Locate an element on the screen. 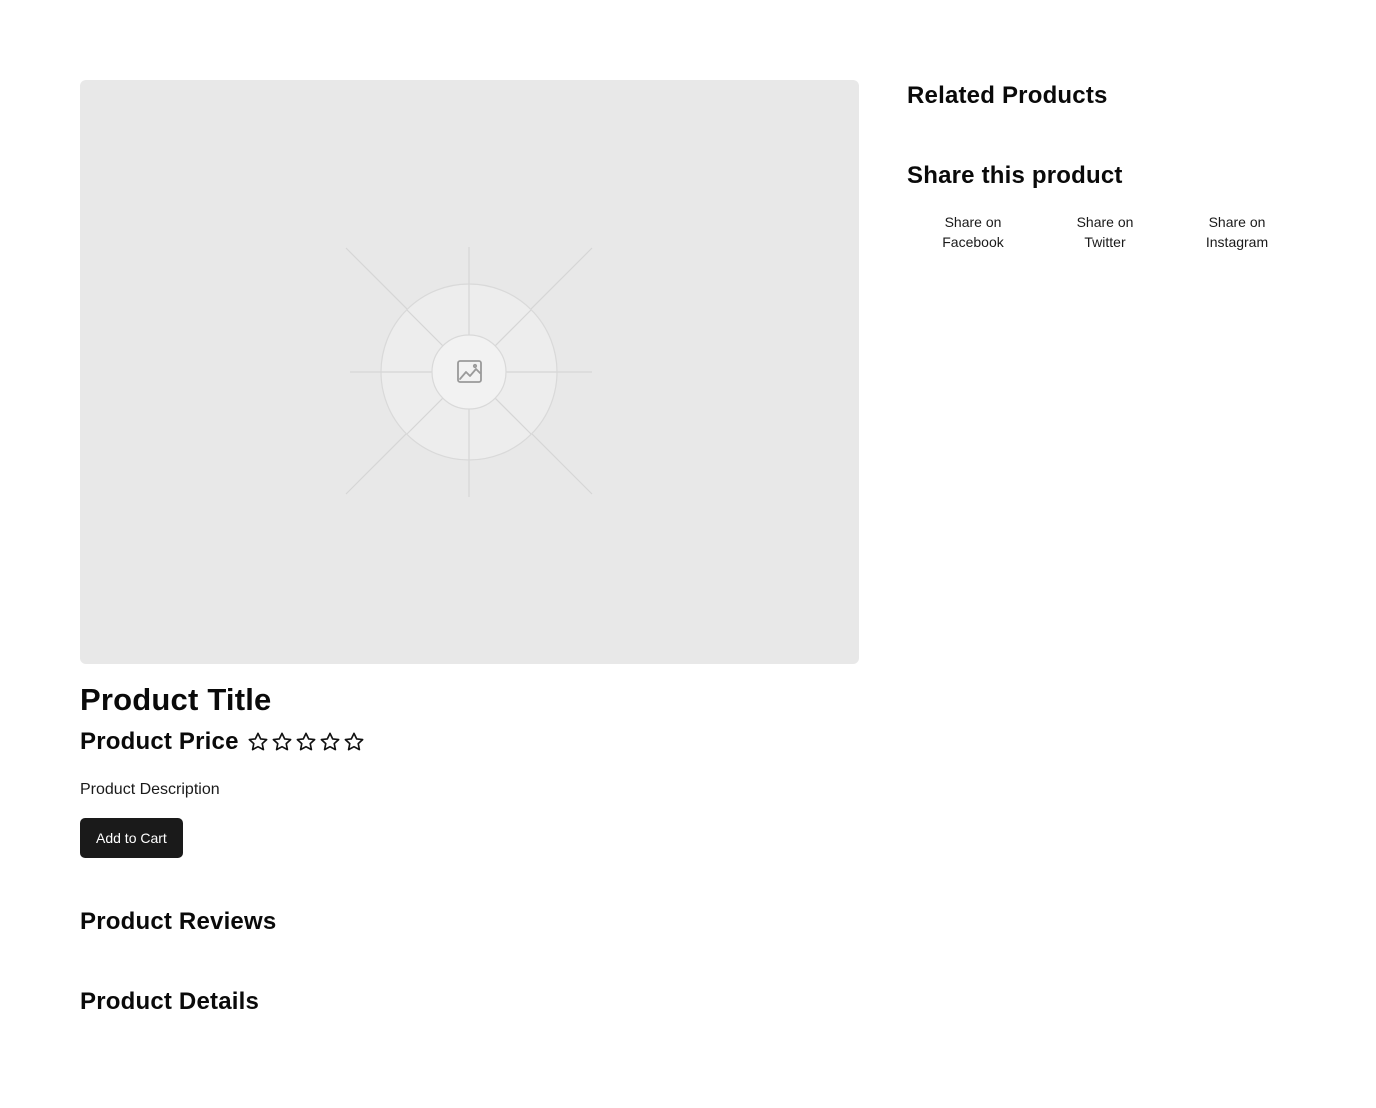 This screenshot has width=1376, height=1108. image-placeholder-icon is located at coordinates (469, 372).